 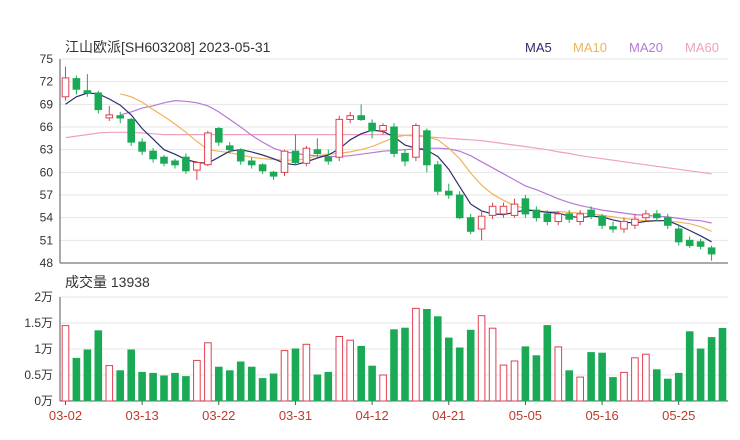 What do you see at coordinates (590, 47) in the screenshot?
I see `legend-ma10: MA10` at bounding box center [590, 47].